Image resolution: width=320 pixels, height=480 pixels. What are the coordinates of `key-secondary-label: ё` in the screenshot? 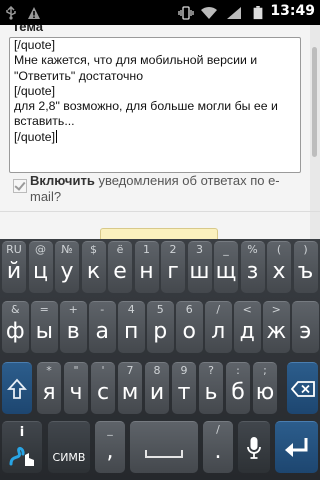 It's located at (120, 249).